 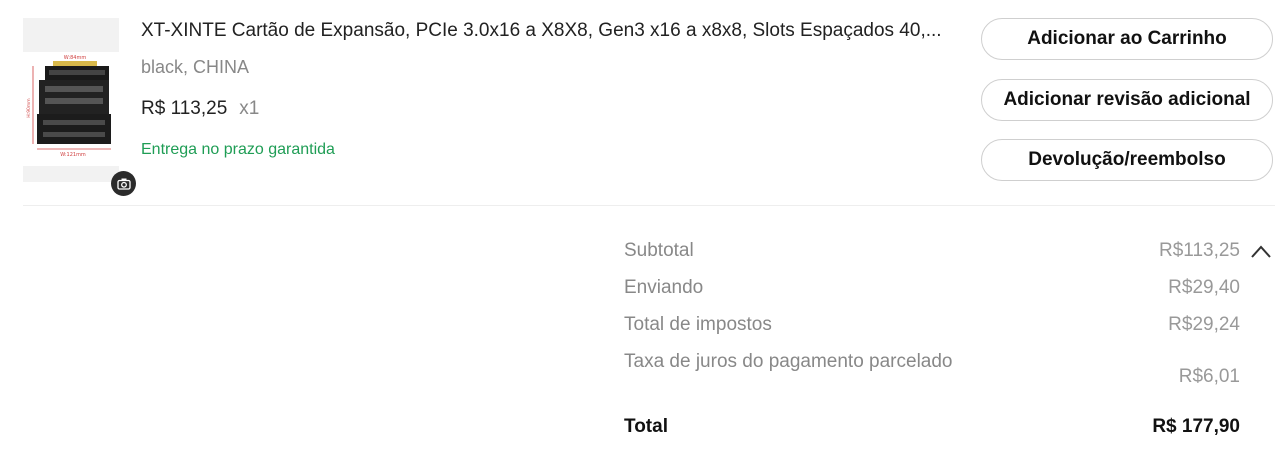 What do you see at coordinates (71, 109) in the screenshot?
I see `product-image: W:84mm H:90mm W:121mm` at bounding box center [71, 109].